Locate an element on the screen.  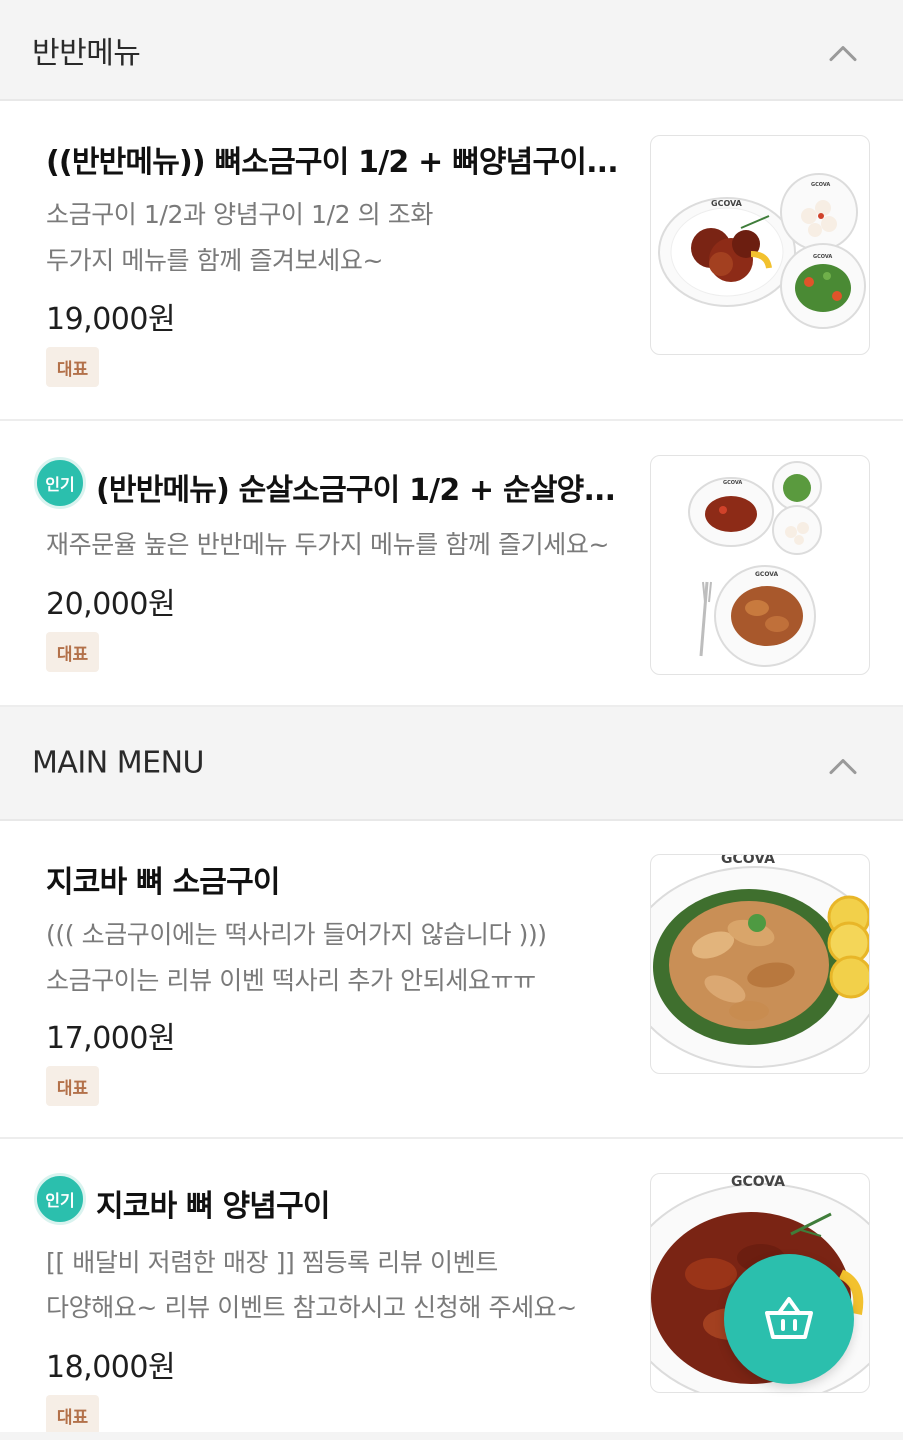
menu-item-desc-line: [[ 배달비 저렴한 매장 ]] 찜등록 리뷰 이벤트 is located at coordinates (272, 1262).